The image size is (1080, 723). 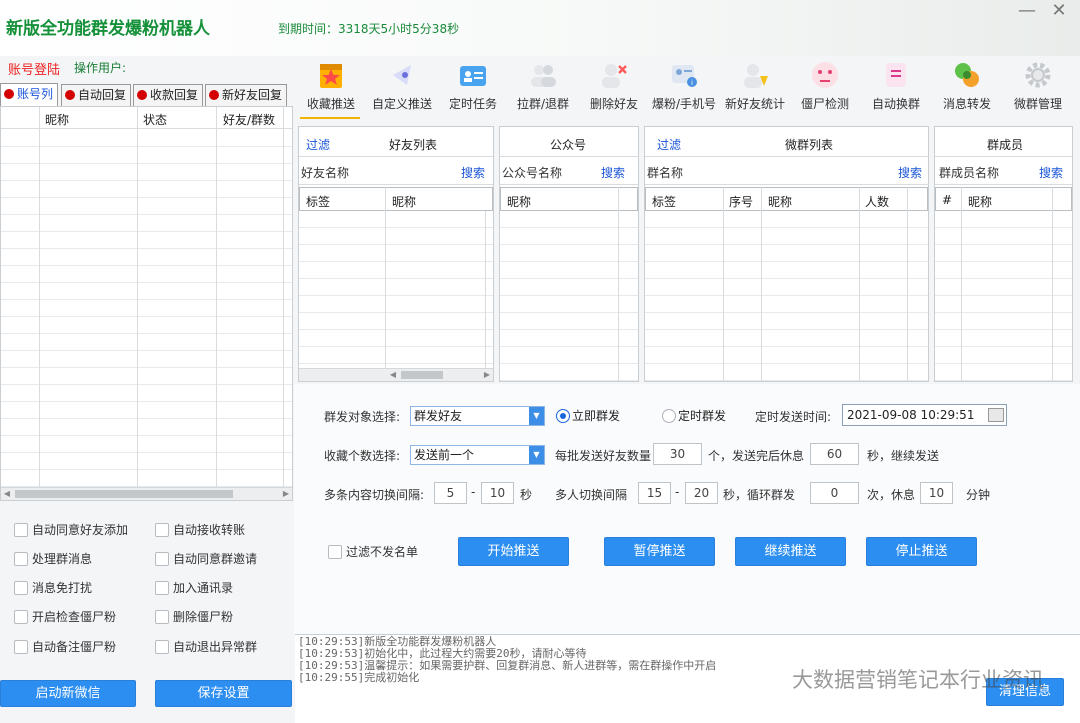 What do you see at coordinates (921, 551) in the screenshot?
I see `stop-push-button: 停止推送` at bounding box center [921, 551].